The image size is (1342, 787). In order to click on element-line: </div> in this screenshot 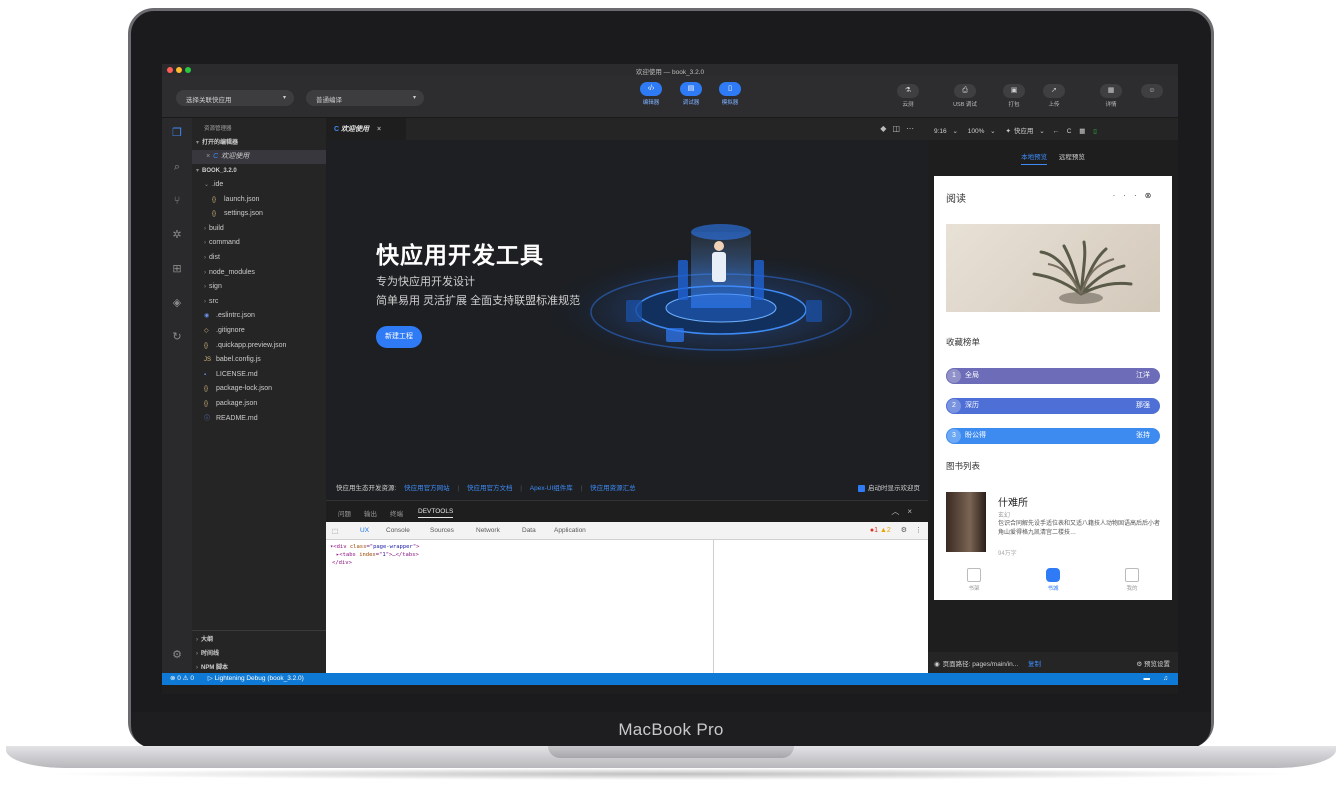, I will do `click(519, 563)`.